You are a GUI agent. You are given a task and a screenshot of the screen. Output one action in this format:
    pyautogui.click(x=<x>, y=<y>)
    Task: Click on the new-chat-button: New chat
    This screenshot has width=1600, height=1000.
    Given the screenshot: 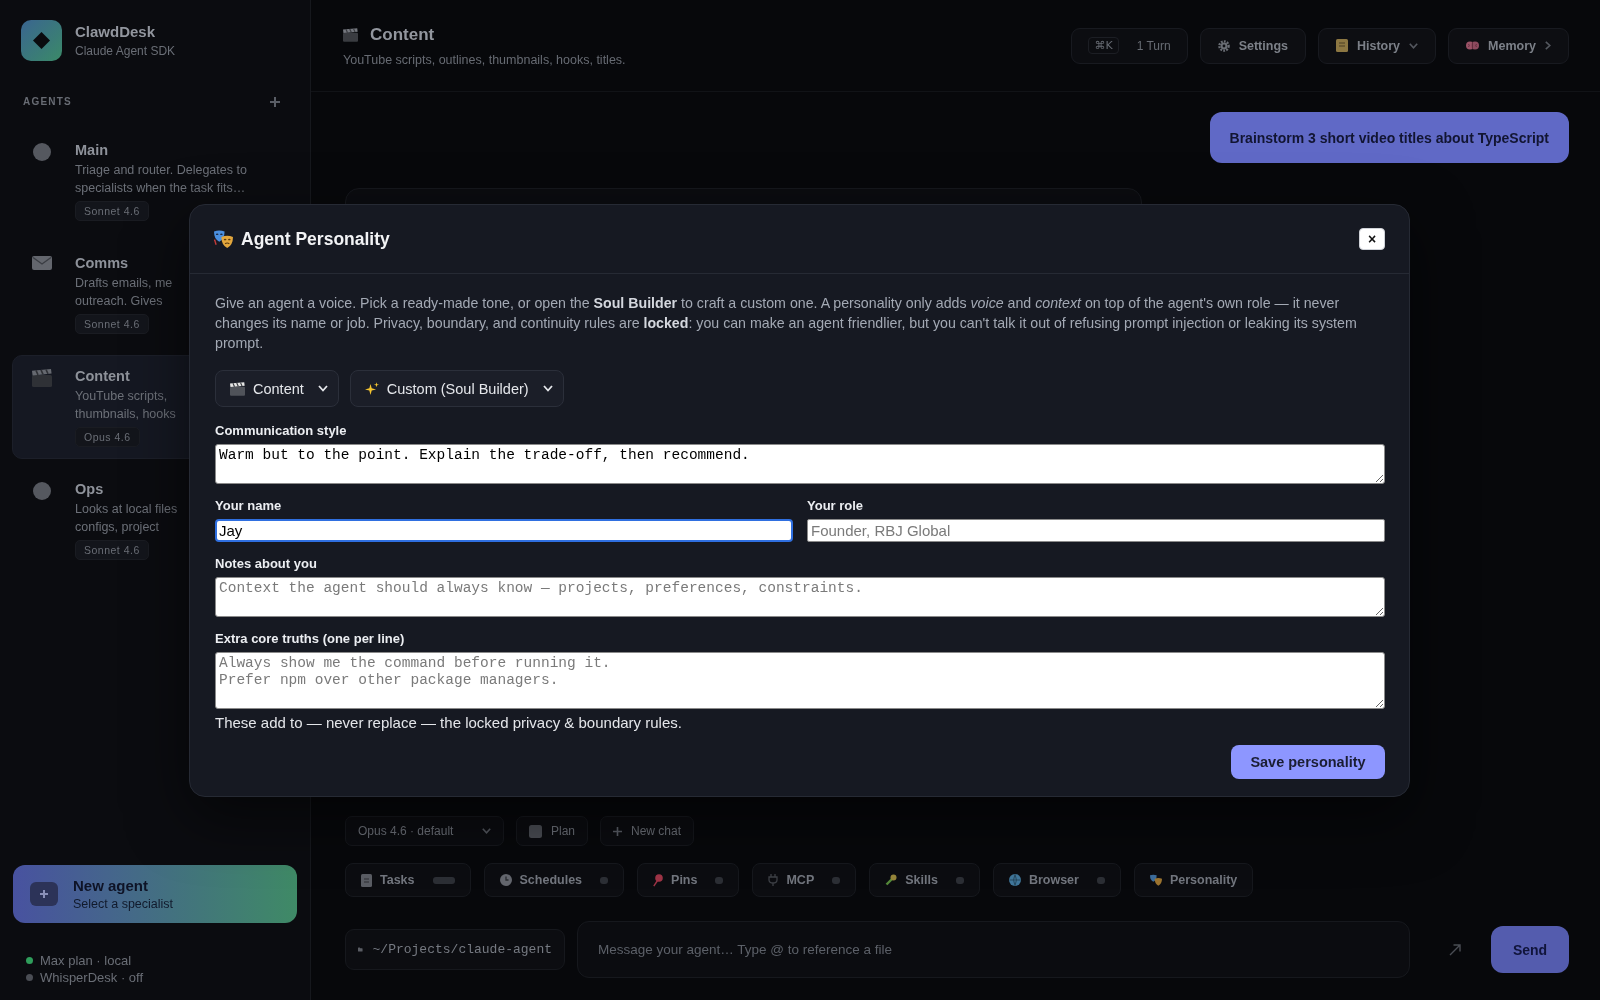 What is the action you would take?
    pyautogui.click(x=647, y=831)
    